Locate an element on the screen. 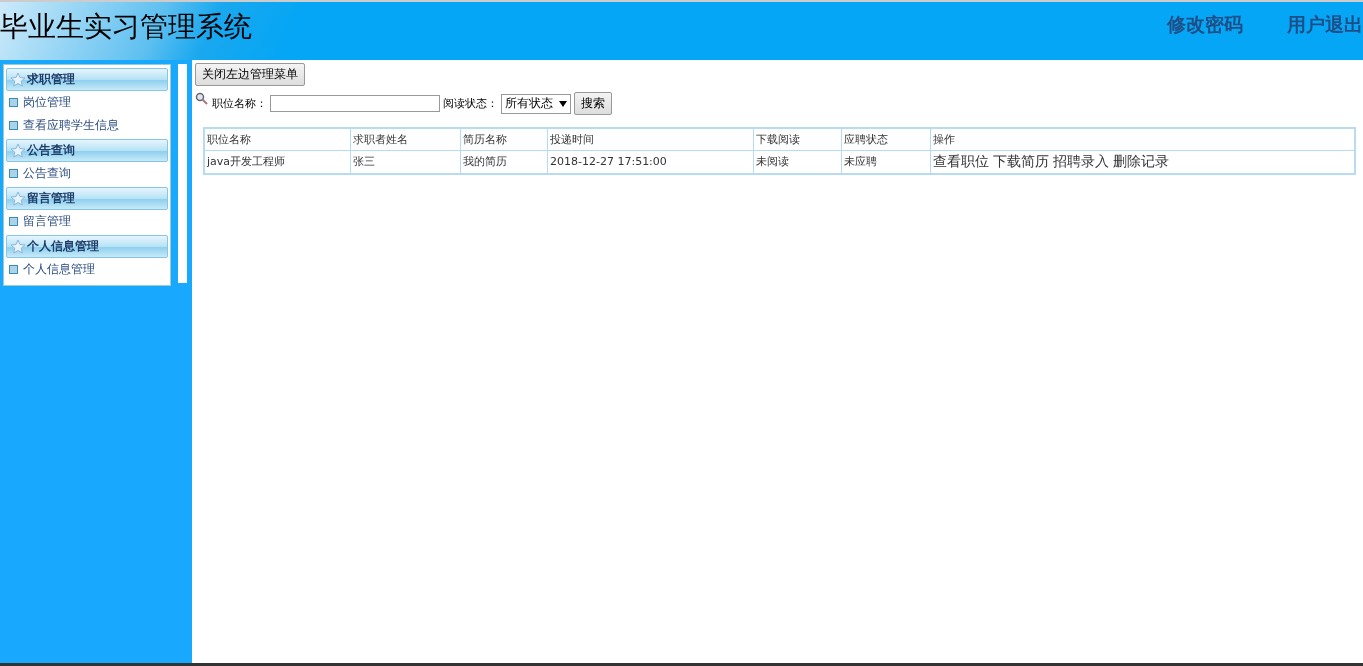 The image size is (1363, 666). action-link: 删除记录 is located at coordinates (1141, 161).